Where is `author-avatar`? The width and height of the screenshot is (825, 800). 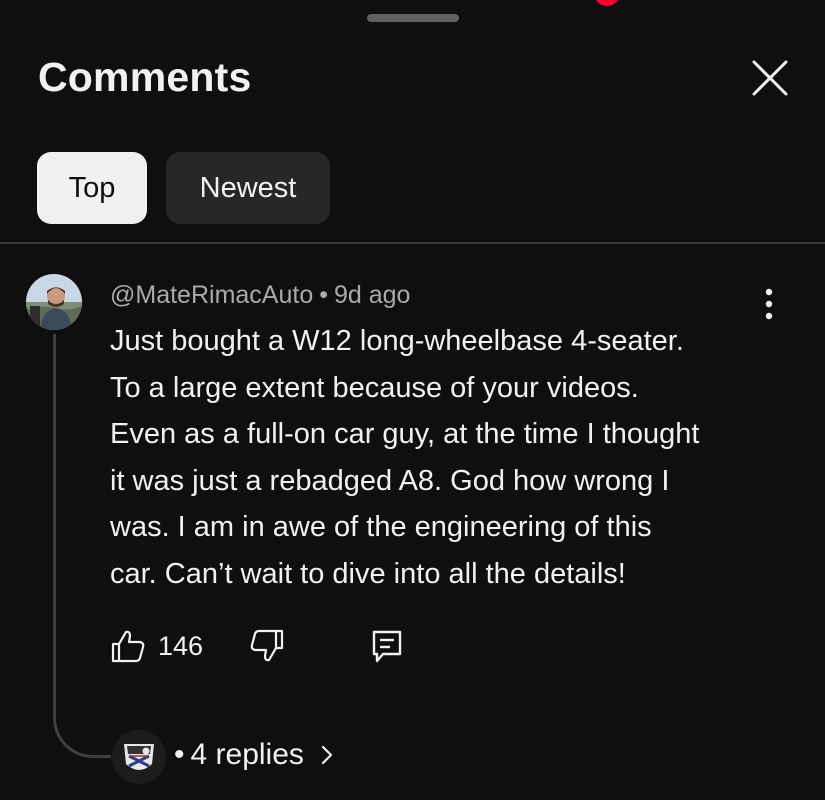 author-avatar is located at coordinates (54, 302).